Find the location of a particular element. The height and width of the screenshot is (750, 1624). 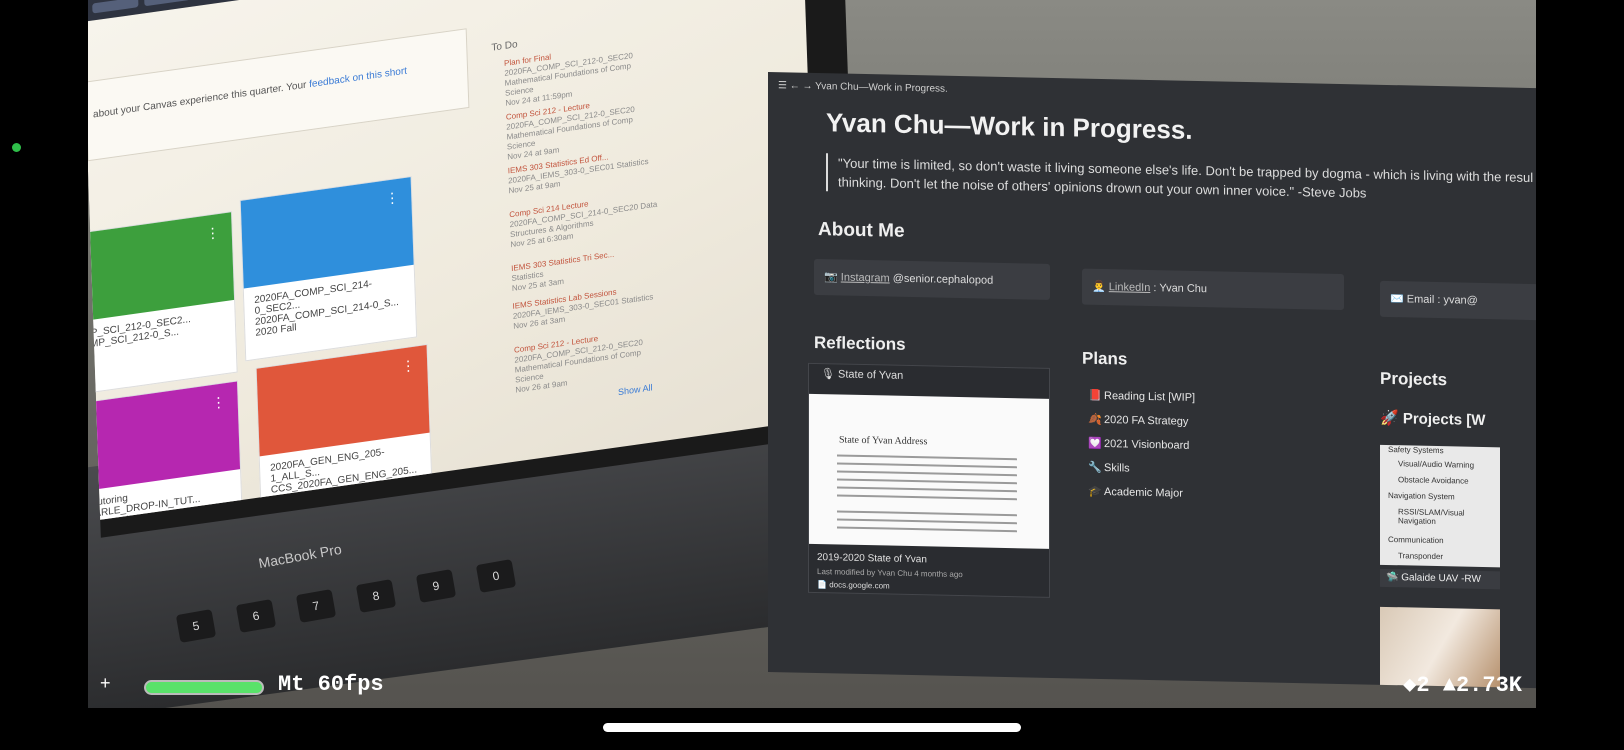

contact-email: ✉️ Email : yvan@ is located at coordinates (1458, 300).